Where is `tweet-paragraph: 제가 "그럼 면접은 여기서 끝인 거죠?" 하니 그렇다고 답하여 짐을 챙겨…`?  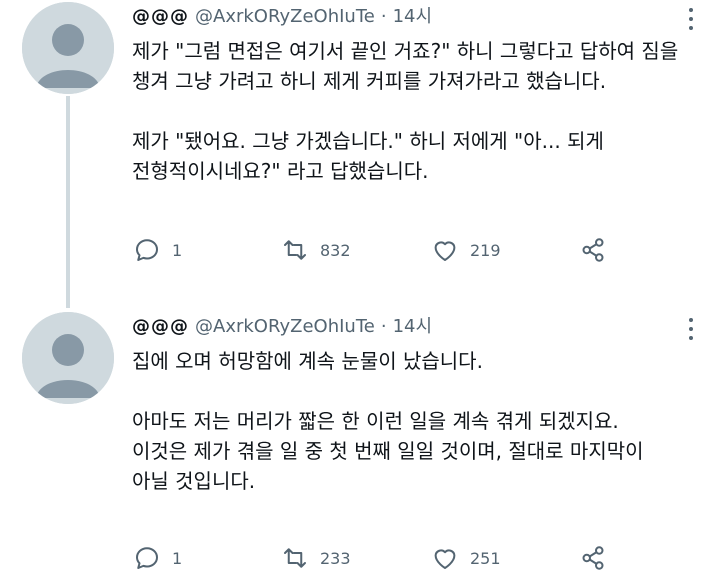
tweet-paragraph: 제가 "그럼 면접은 여기서 끝인 거죠?" 하니 그렇다고 답하여 짐을 챙겨… is located at coordinates (416, 66).